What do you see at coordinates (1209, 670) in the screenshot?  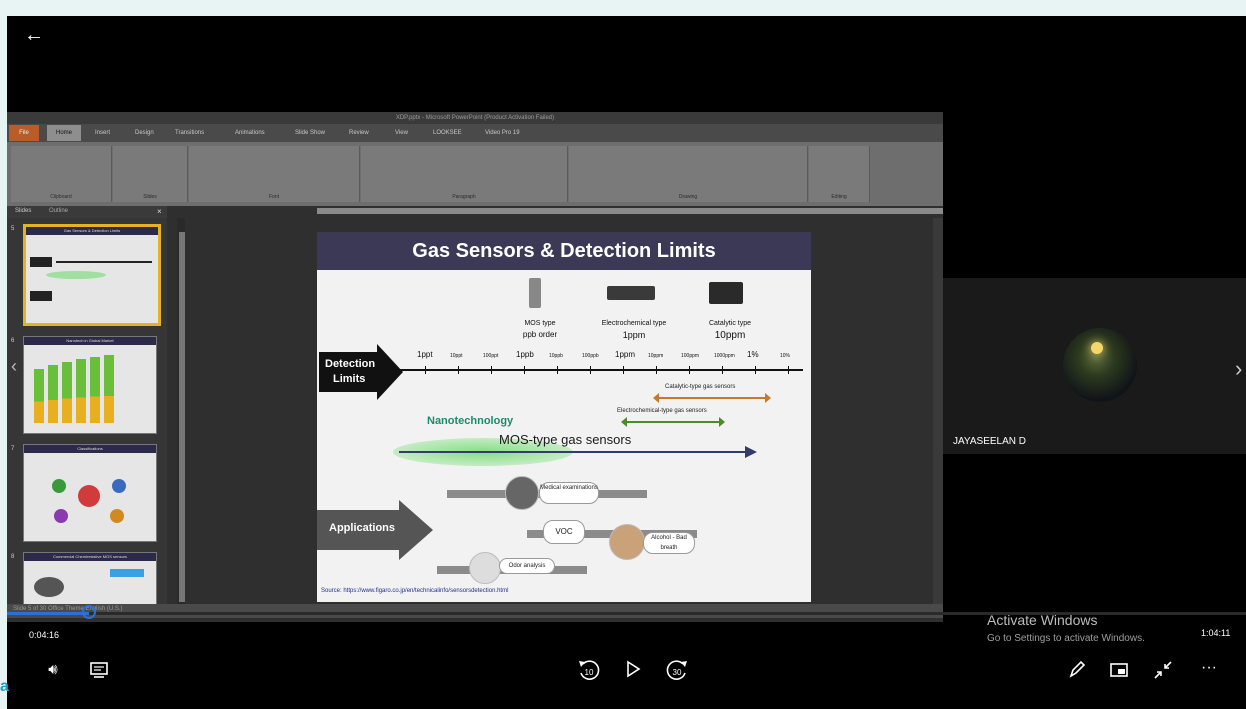 I see `more-icon: ···` at bounding box center [1209, 670].